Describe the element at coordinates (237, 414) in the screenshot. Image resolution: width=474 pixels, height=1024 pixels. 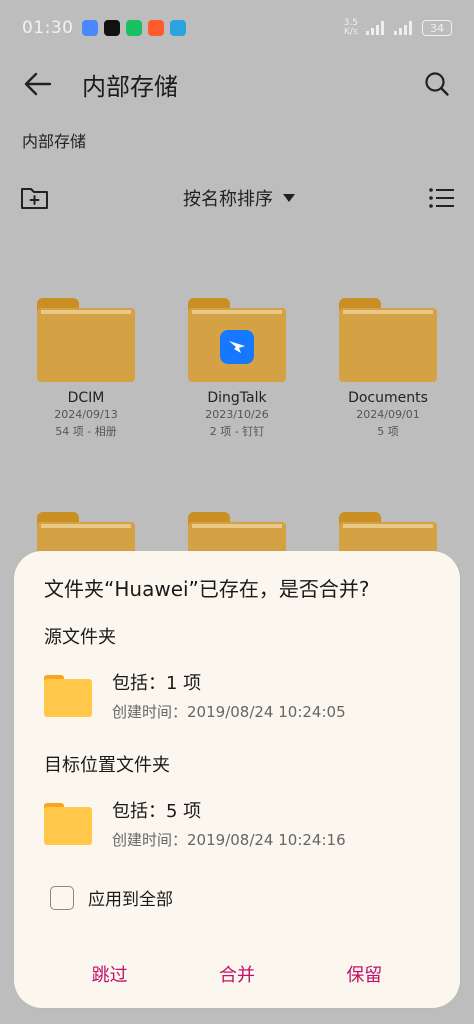
I see `folder-date: 2023/10/26` at that location.